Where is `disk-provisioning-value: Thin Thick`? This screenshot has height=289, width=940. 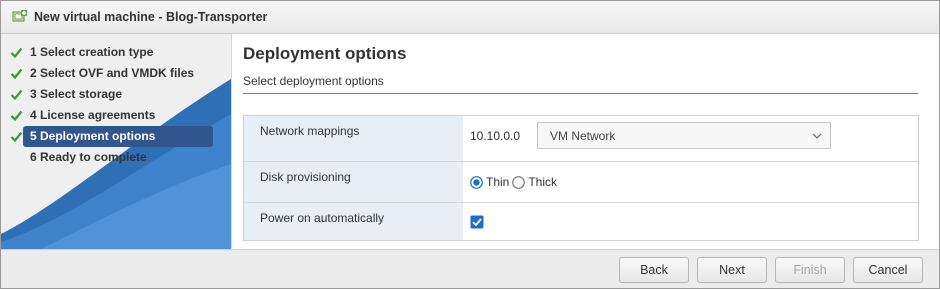 disk-provisioning-value: Thin Thick is located at coordinates (690, 182).